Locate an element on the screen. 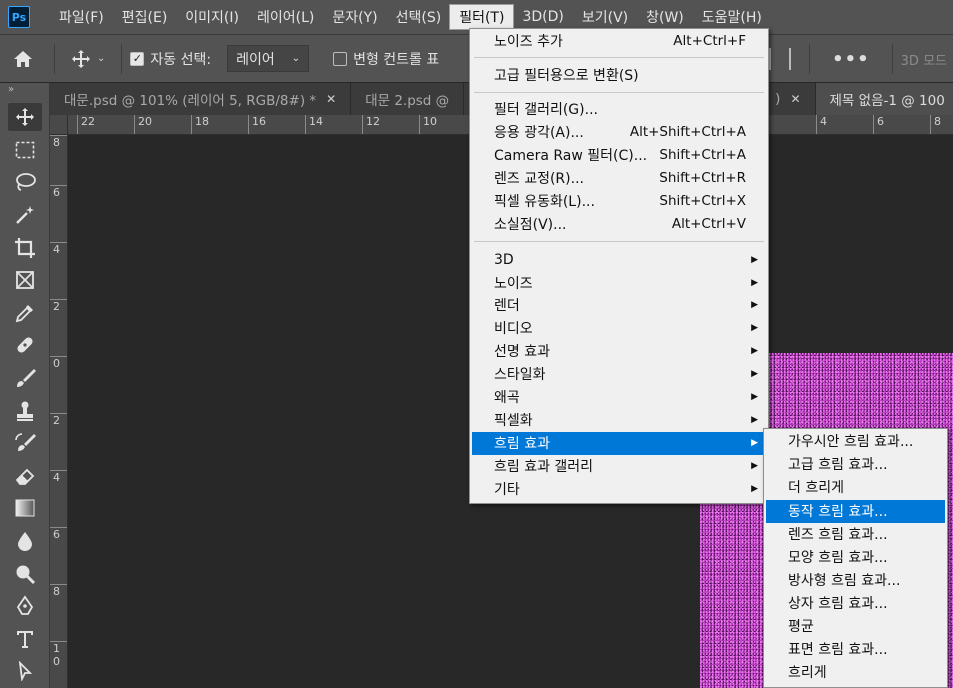 The height and width of the screenshot is (688, 953). tool-lasso is located at coordinates (25, 182).